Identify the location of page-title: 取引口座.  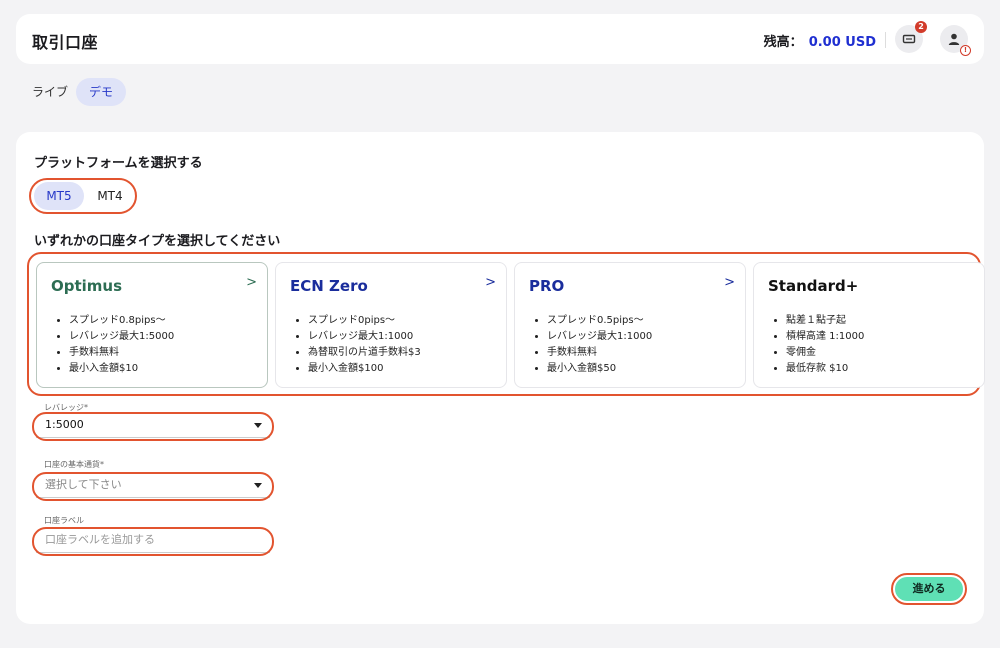
(65, 42).